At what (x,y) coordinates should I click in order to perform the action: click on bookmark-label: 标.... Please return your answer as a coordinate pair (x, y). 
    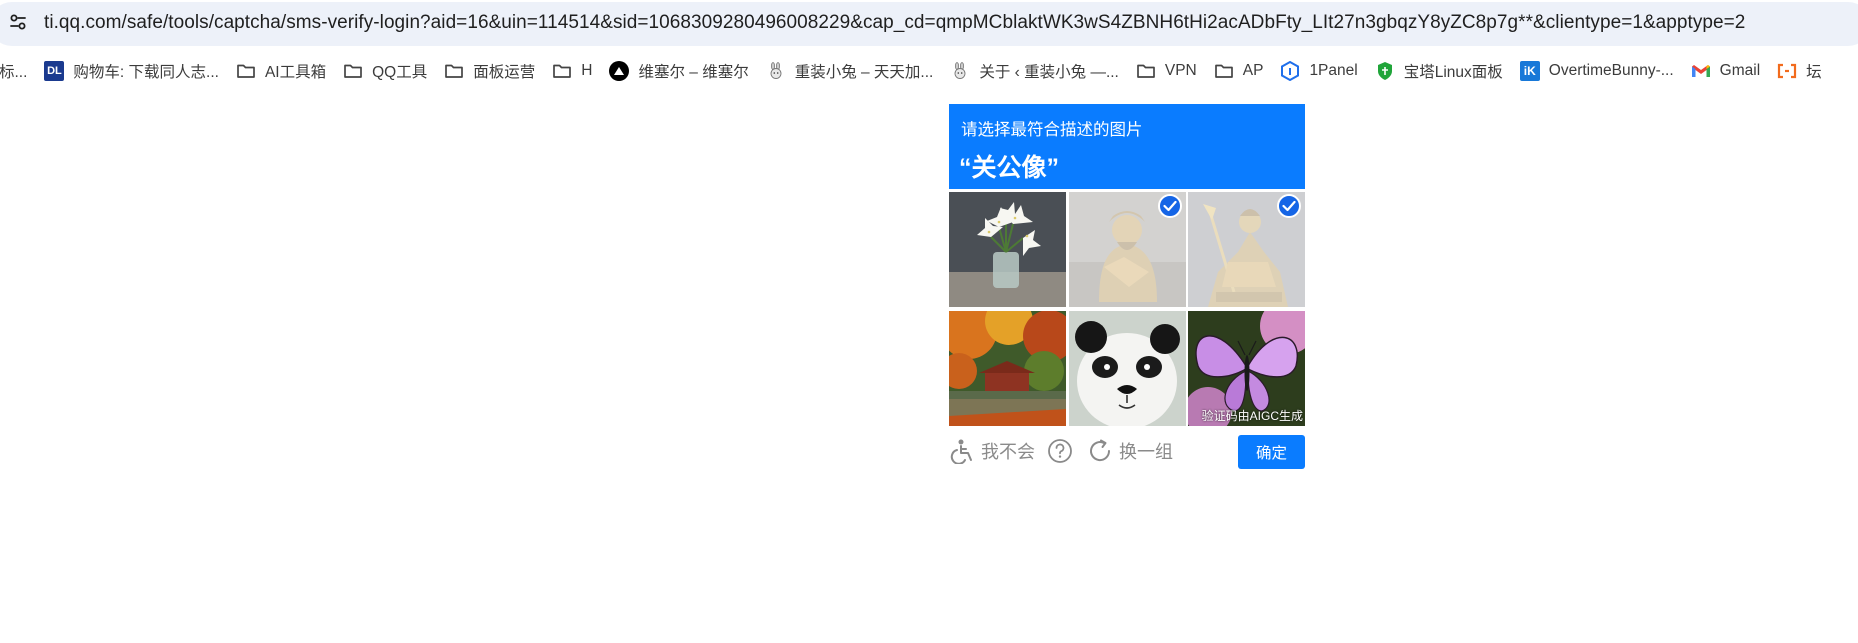
    Looking at the image, I should click on (14, 72).